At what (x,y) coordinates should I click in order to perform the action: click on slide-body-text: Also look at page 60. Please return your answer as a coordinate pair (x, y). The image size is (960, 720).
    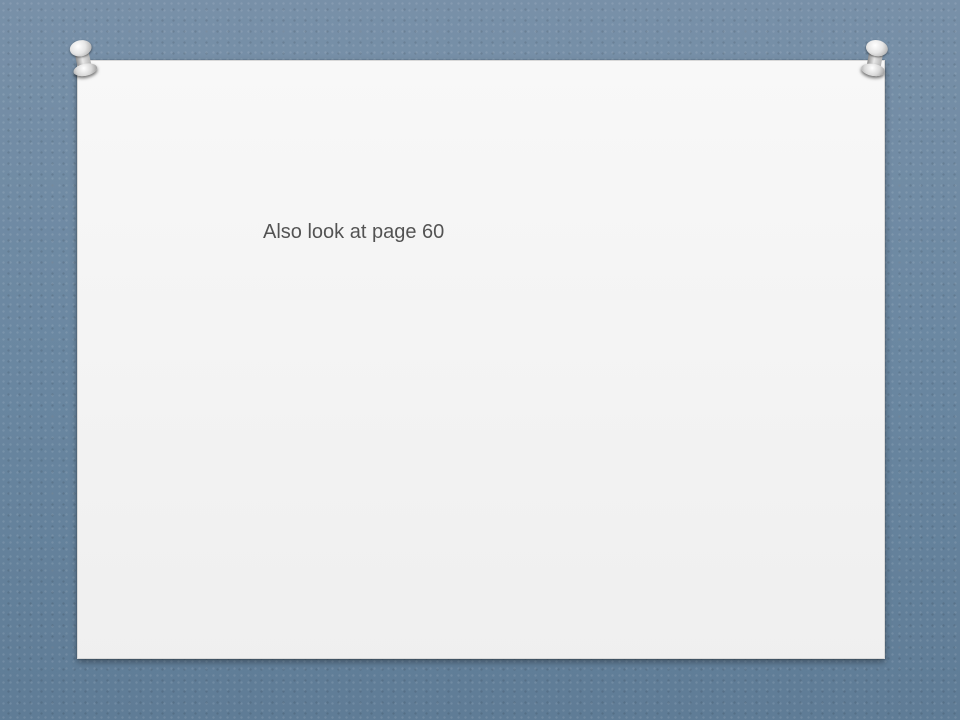
    Looking at the image, I should click on (354, 232).